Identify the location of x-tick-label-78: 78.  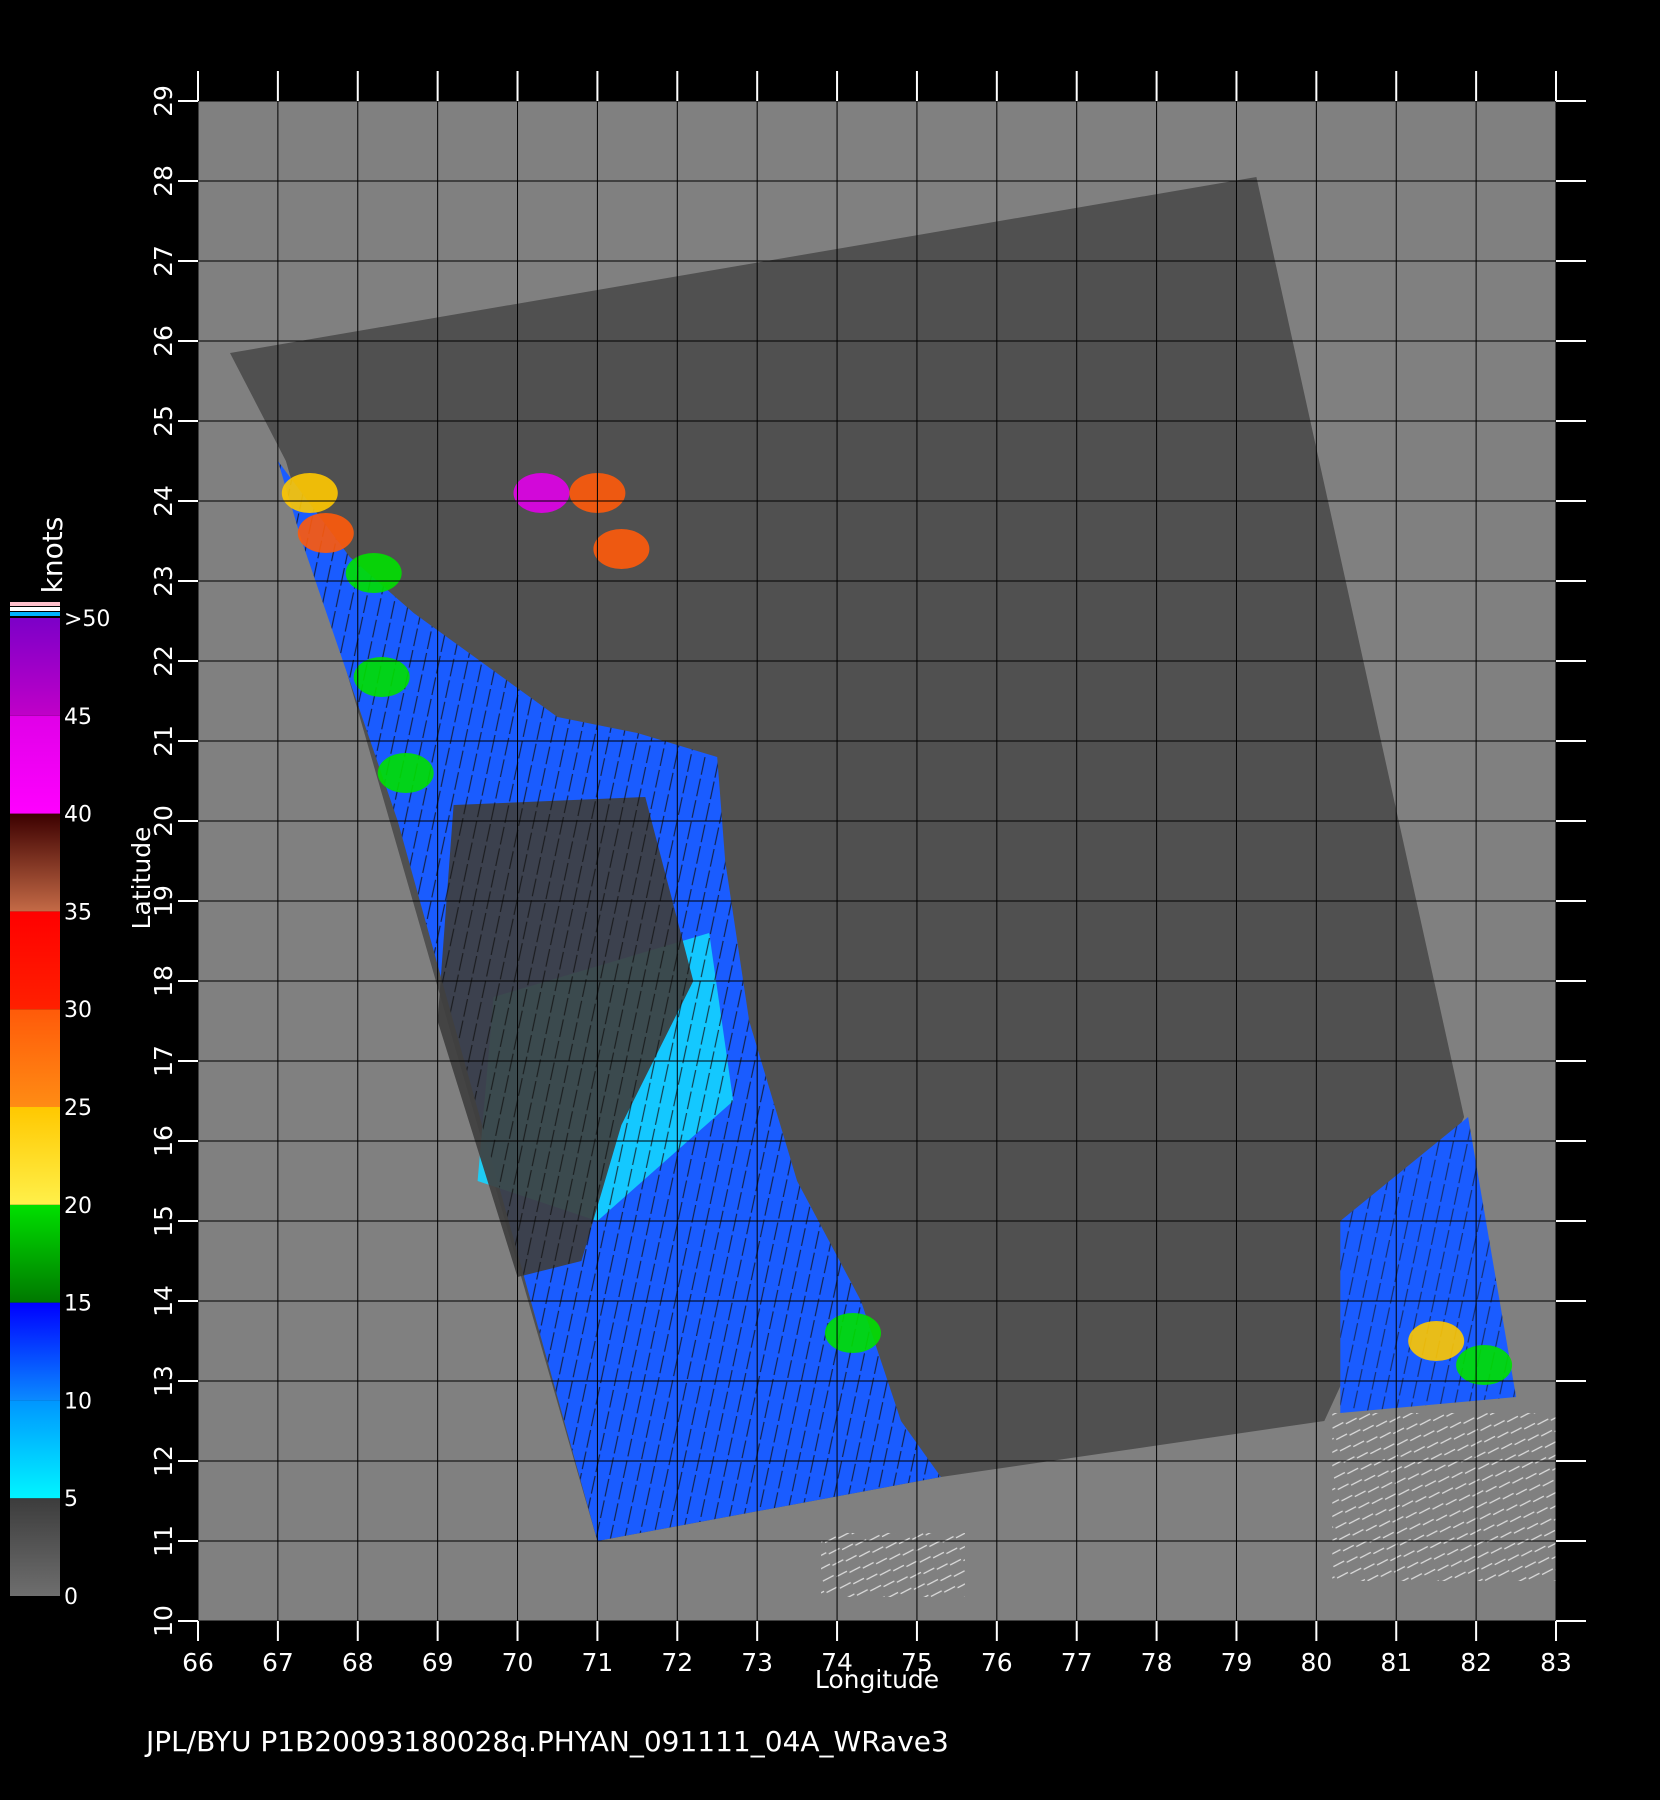
(1157, 1662).